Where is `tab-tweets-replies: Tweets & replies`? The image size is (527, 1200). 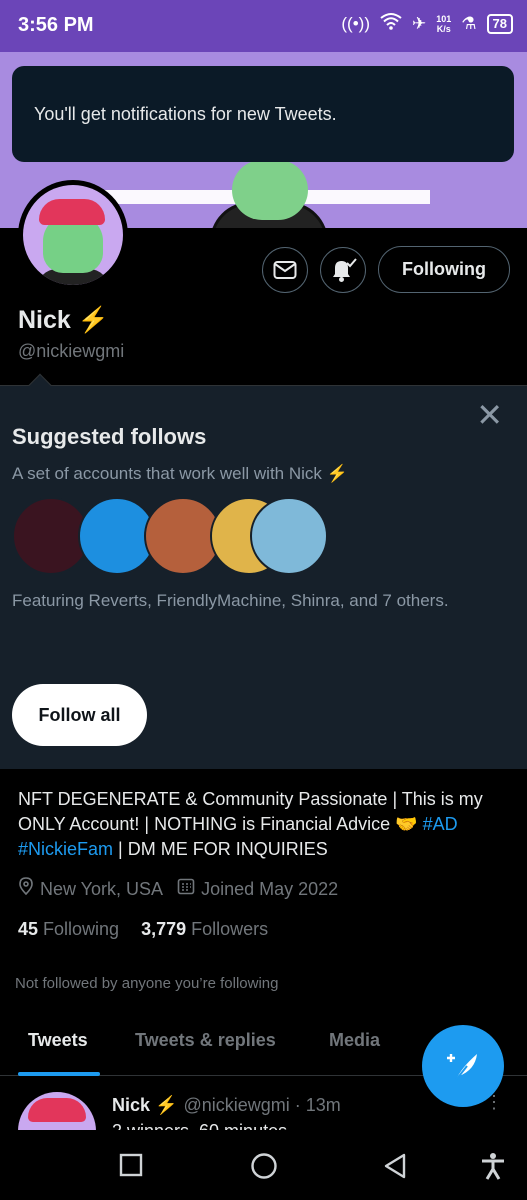 tab-tweets-replies: Tweets & replies is located at coordinates (205, 1040).